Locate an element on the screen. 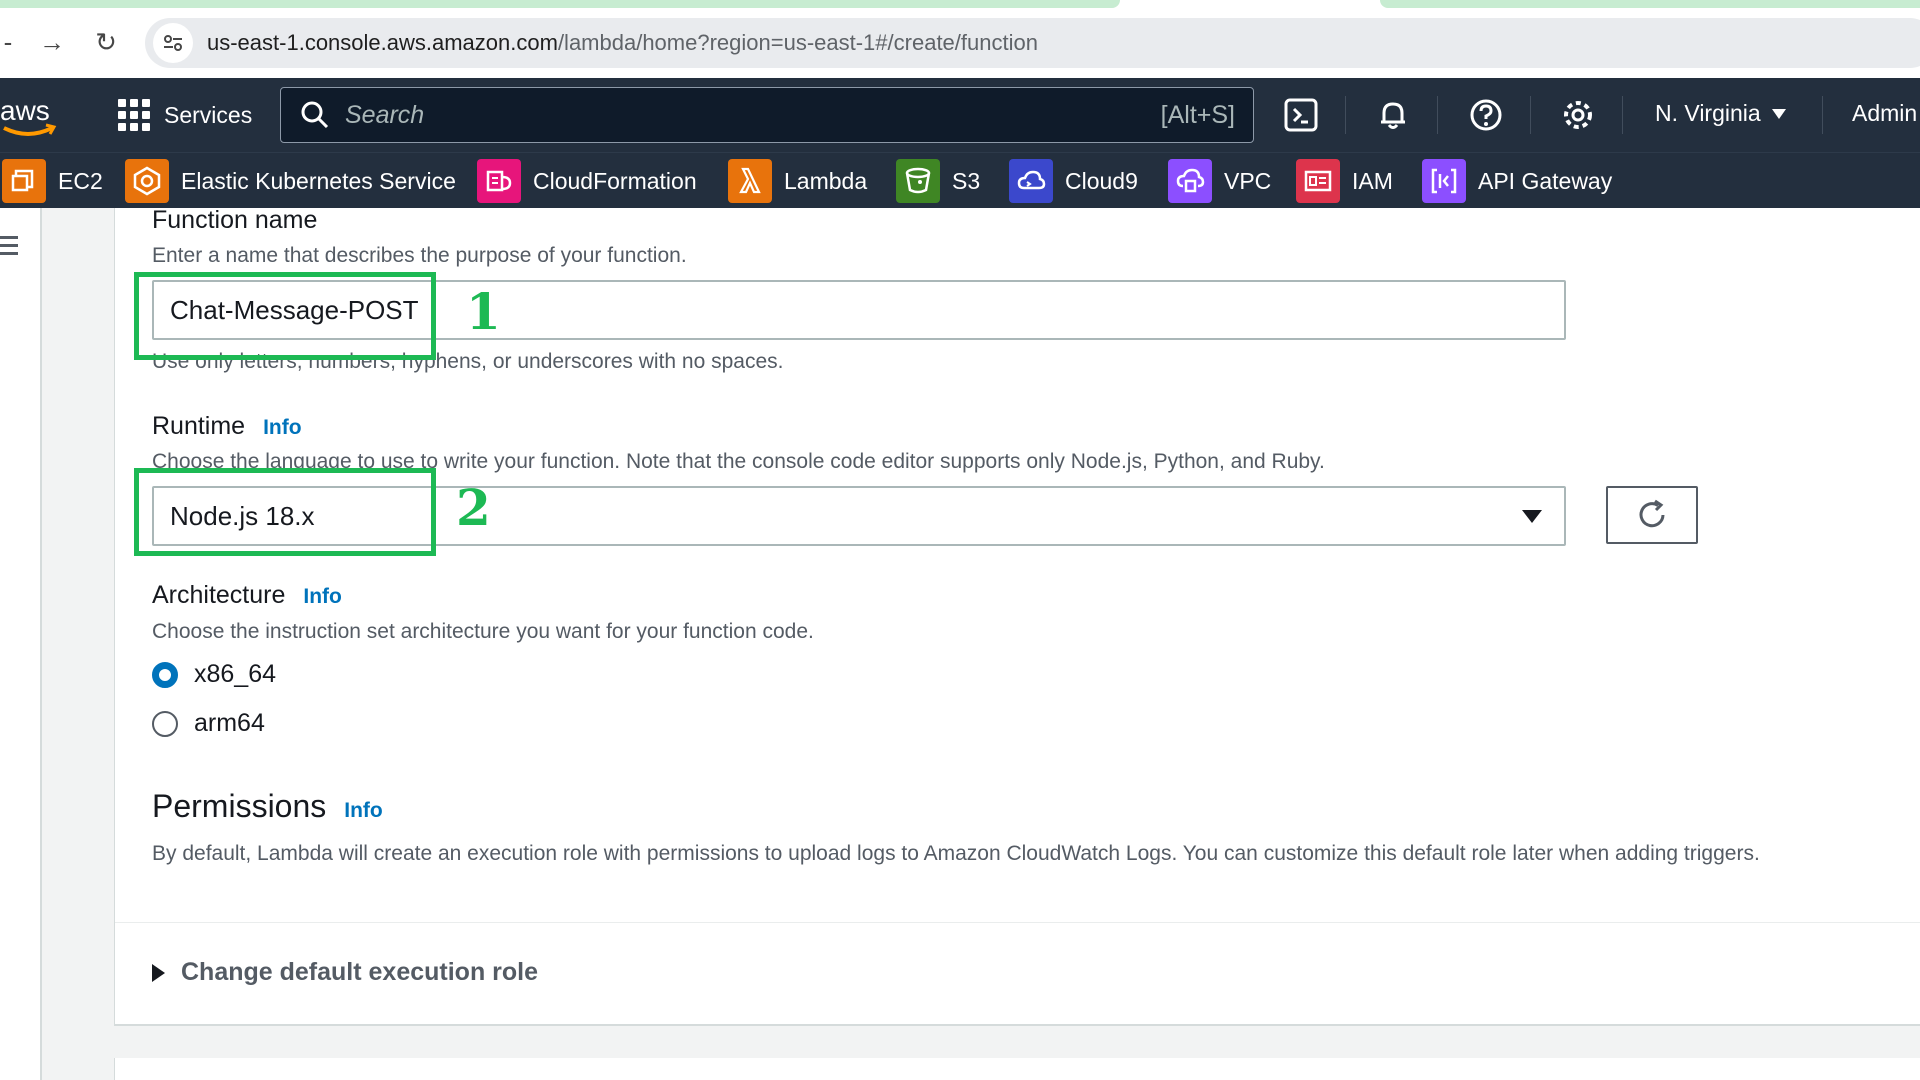 The image size is (1920, 1080). function-name-label: Function name is located at coordinates (235, 220).